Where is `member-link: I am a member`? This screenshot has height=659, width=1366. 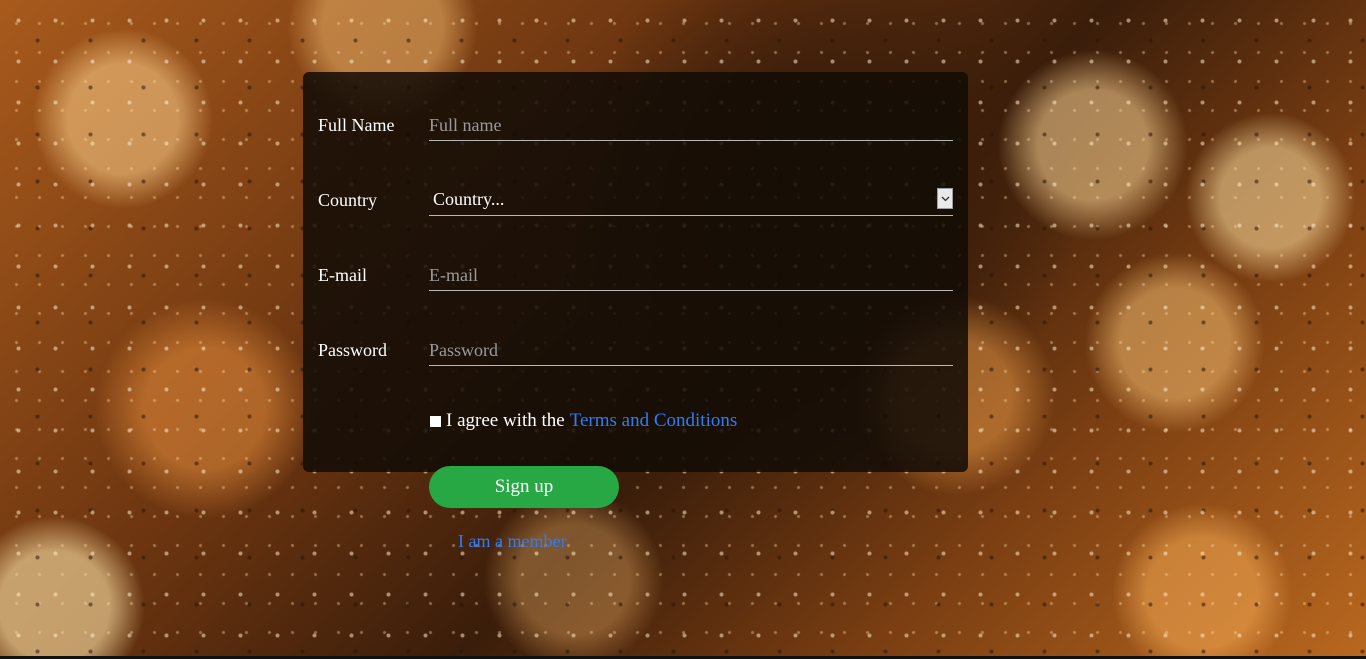
member-link: I am a member is located at coordinates (512, 541).